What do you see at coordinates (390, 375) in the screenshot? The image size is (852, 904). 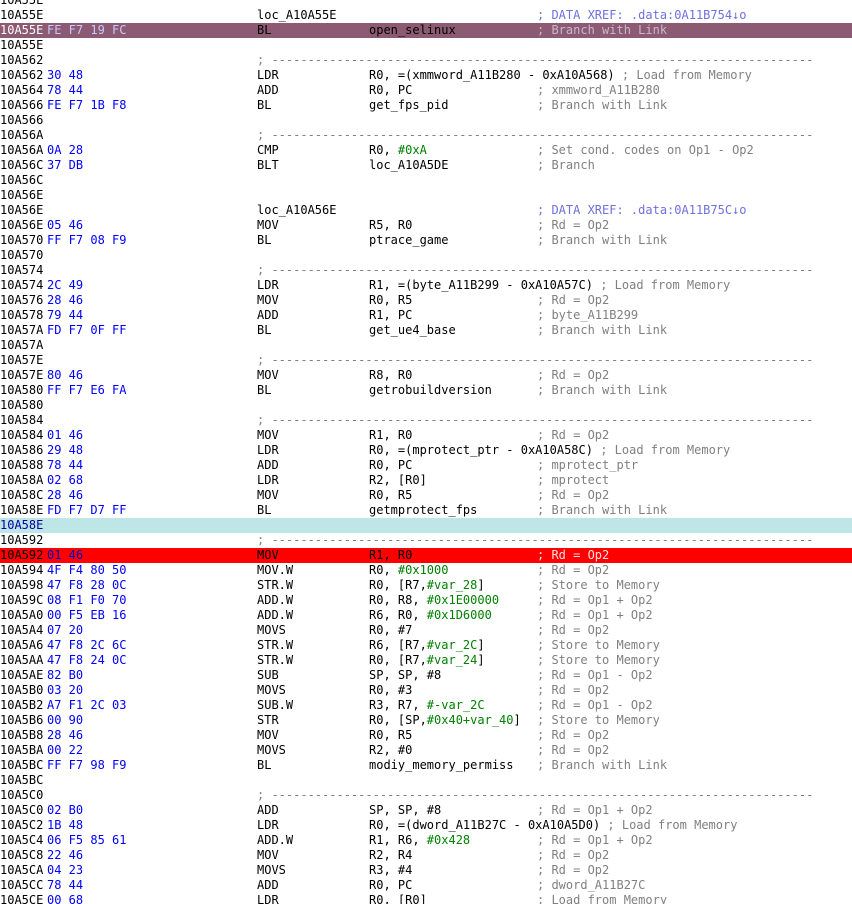 I see `operands: R8, R0` at bounding box center [390, 375].